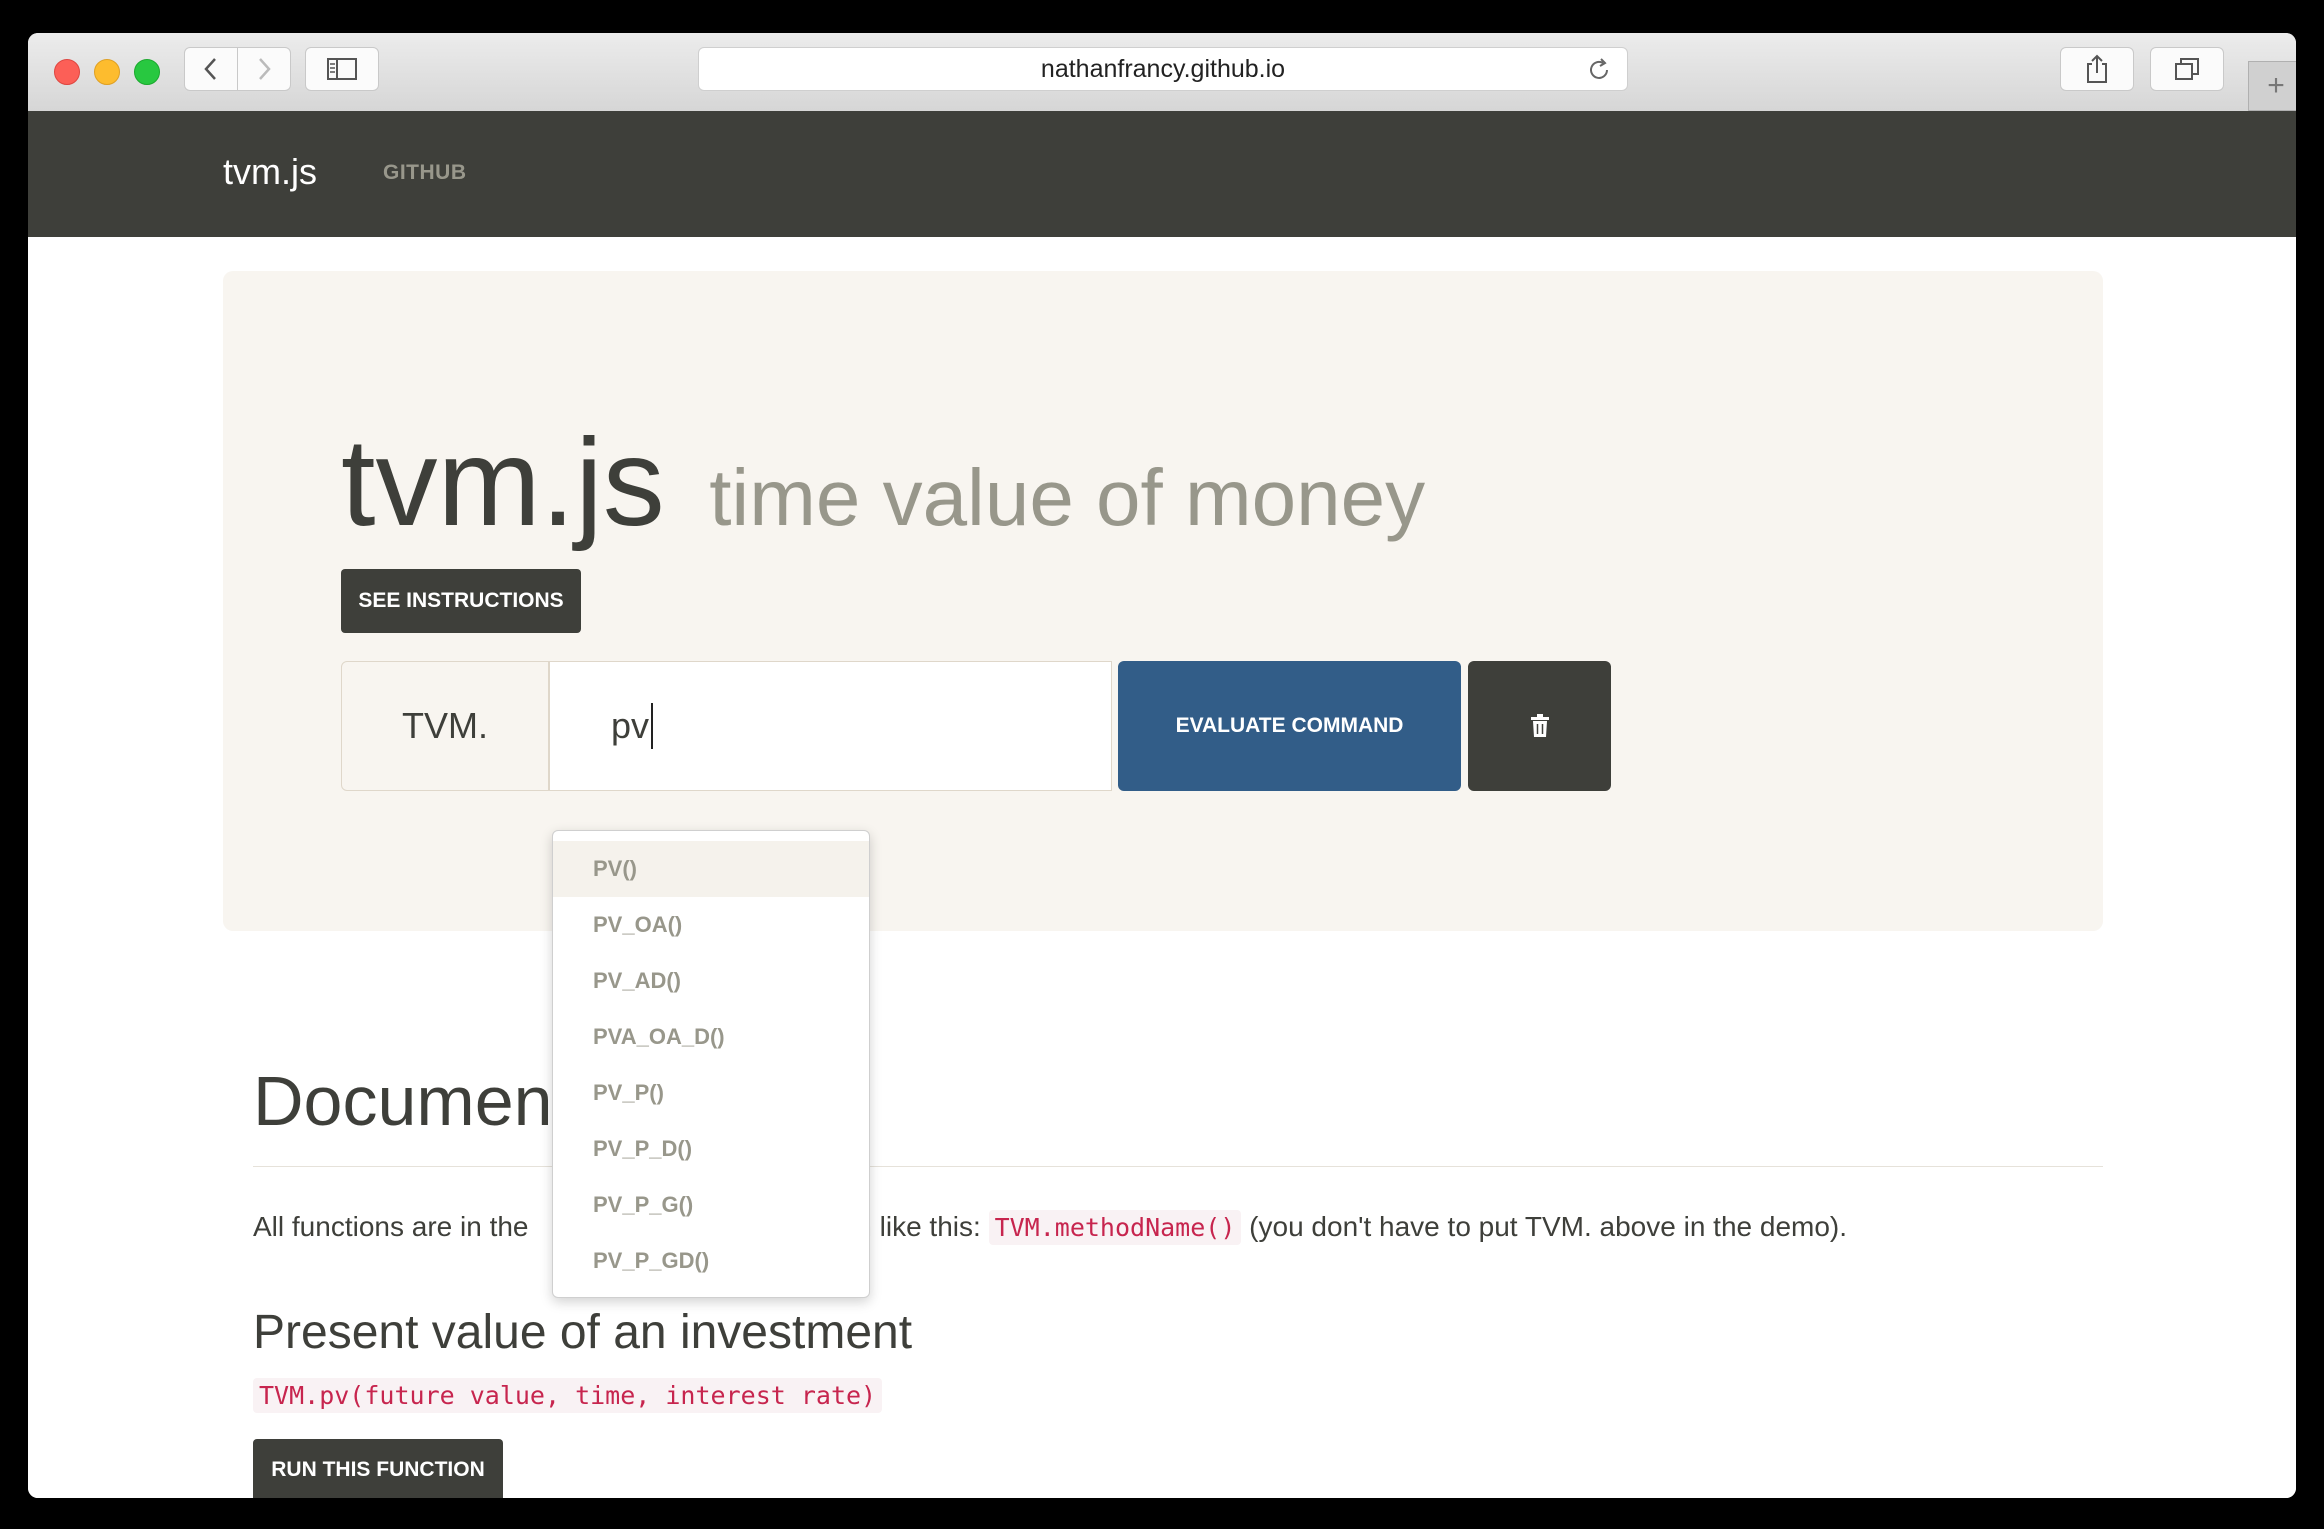 This screenshot has height=1529, width=2324. I want to click on site-navbar: tvm.js GITHUB, so click(1162, 174).